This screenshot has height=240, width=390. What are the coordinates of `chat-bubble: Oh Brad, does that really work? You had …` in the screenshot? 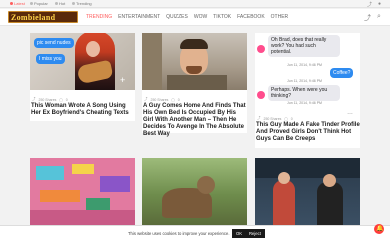 It's located at (304, 46).